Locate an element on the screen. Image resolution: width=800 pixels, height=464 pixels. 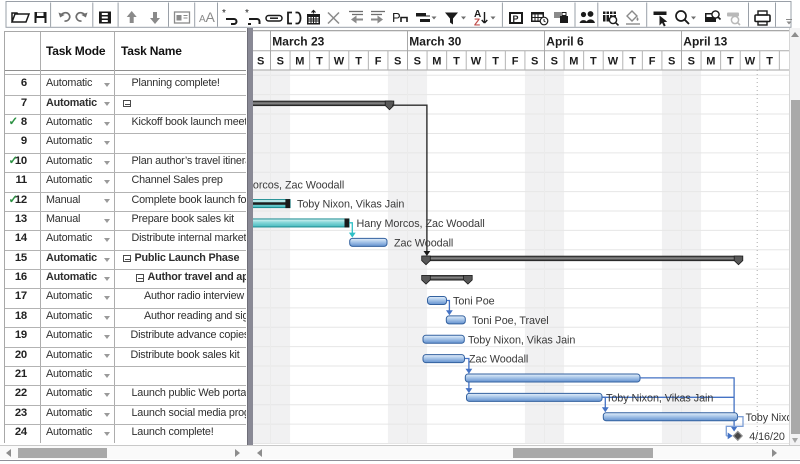
svg-text: April 13 is located at coordinates (705, 42).